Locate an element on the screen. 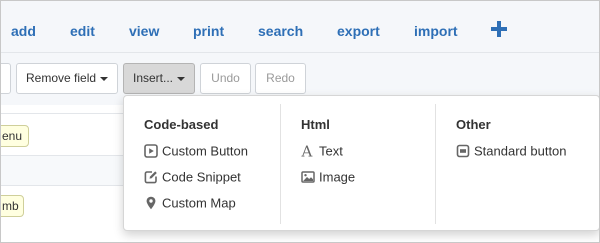 The height and width of the screenshot is (243, 600). menu-item-custom-map: Custom Map is located at coordinates (190, 203).